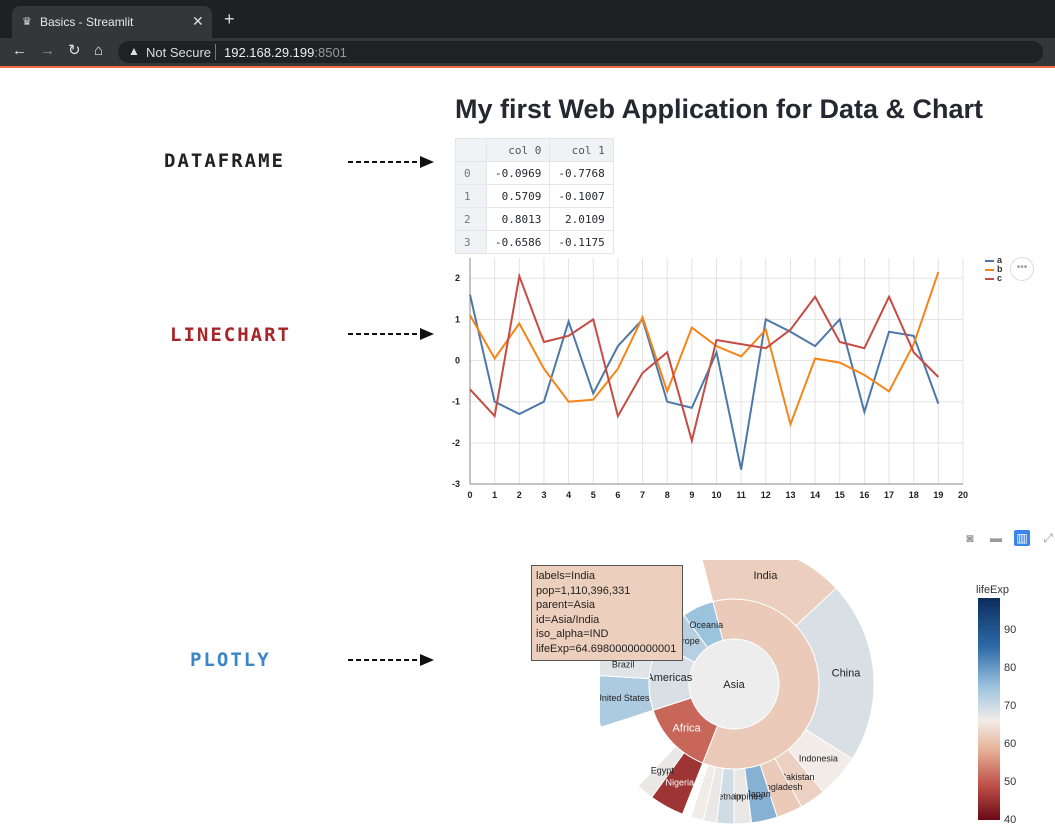 The width and height of the screenshot is (1055, 834). Describe the element at coordinates (471, 173) in the screenshot. I see `row-index: 0` at that location.